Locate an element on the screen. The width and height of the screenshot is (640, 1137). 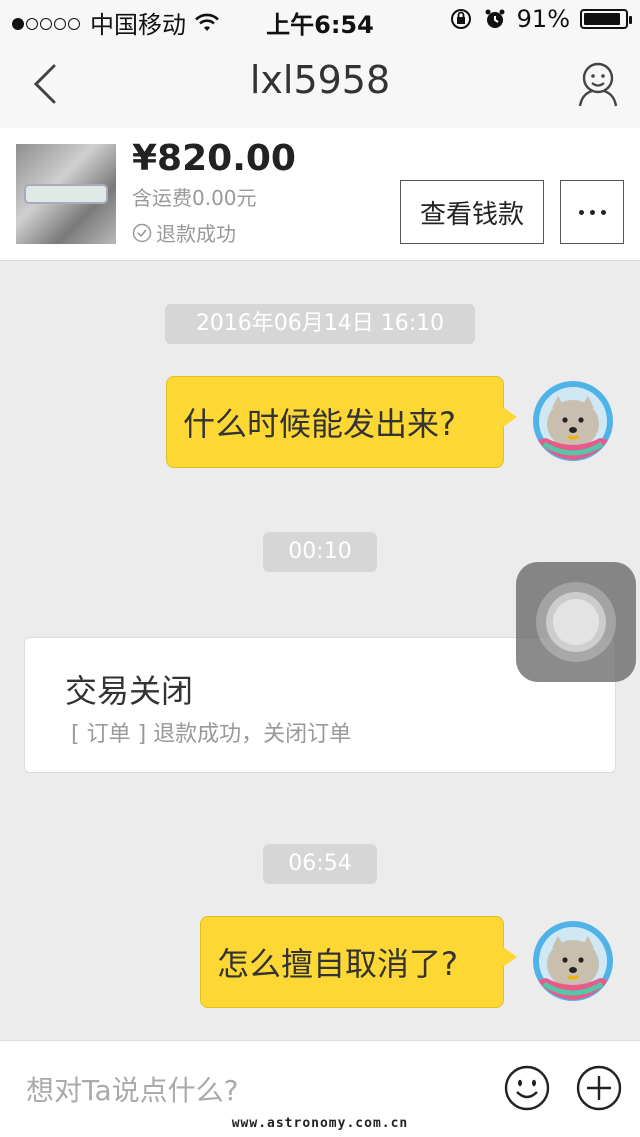
orientation-lock-icon is located at coordinates (460, 19).